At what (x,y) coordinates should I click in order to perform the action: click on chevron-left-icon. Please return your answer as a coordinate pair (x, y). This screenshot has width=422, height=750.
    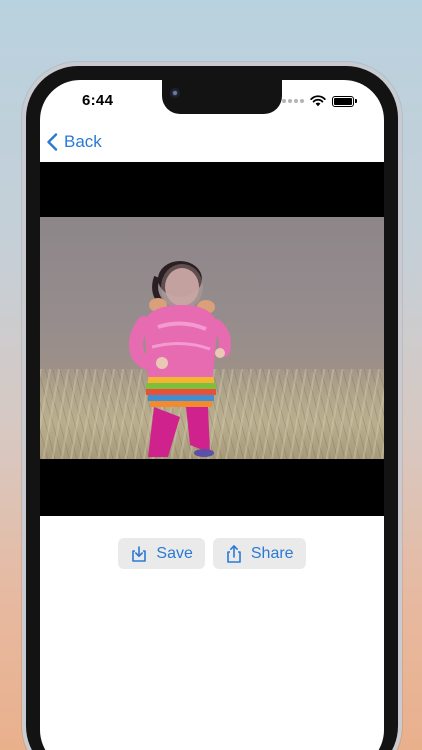
    Looking at the image, I should click on (52, 142).